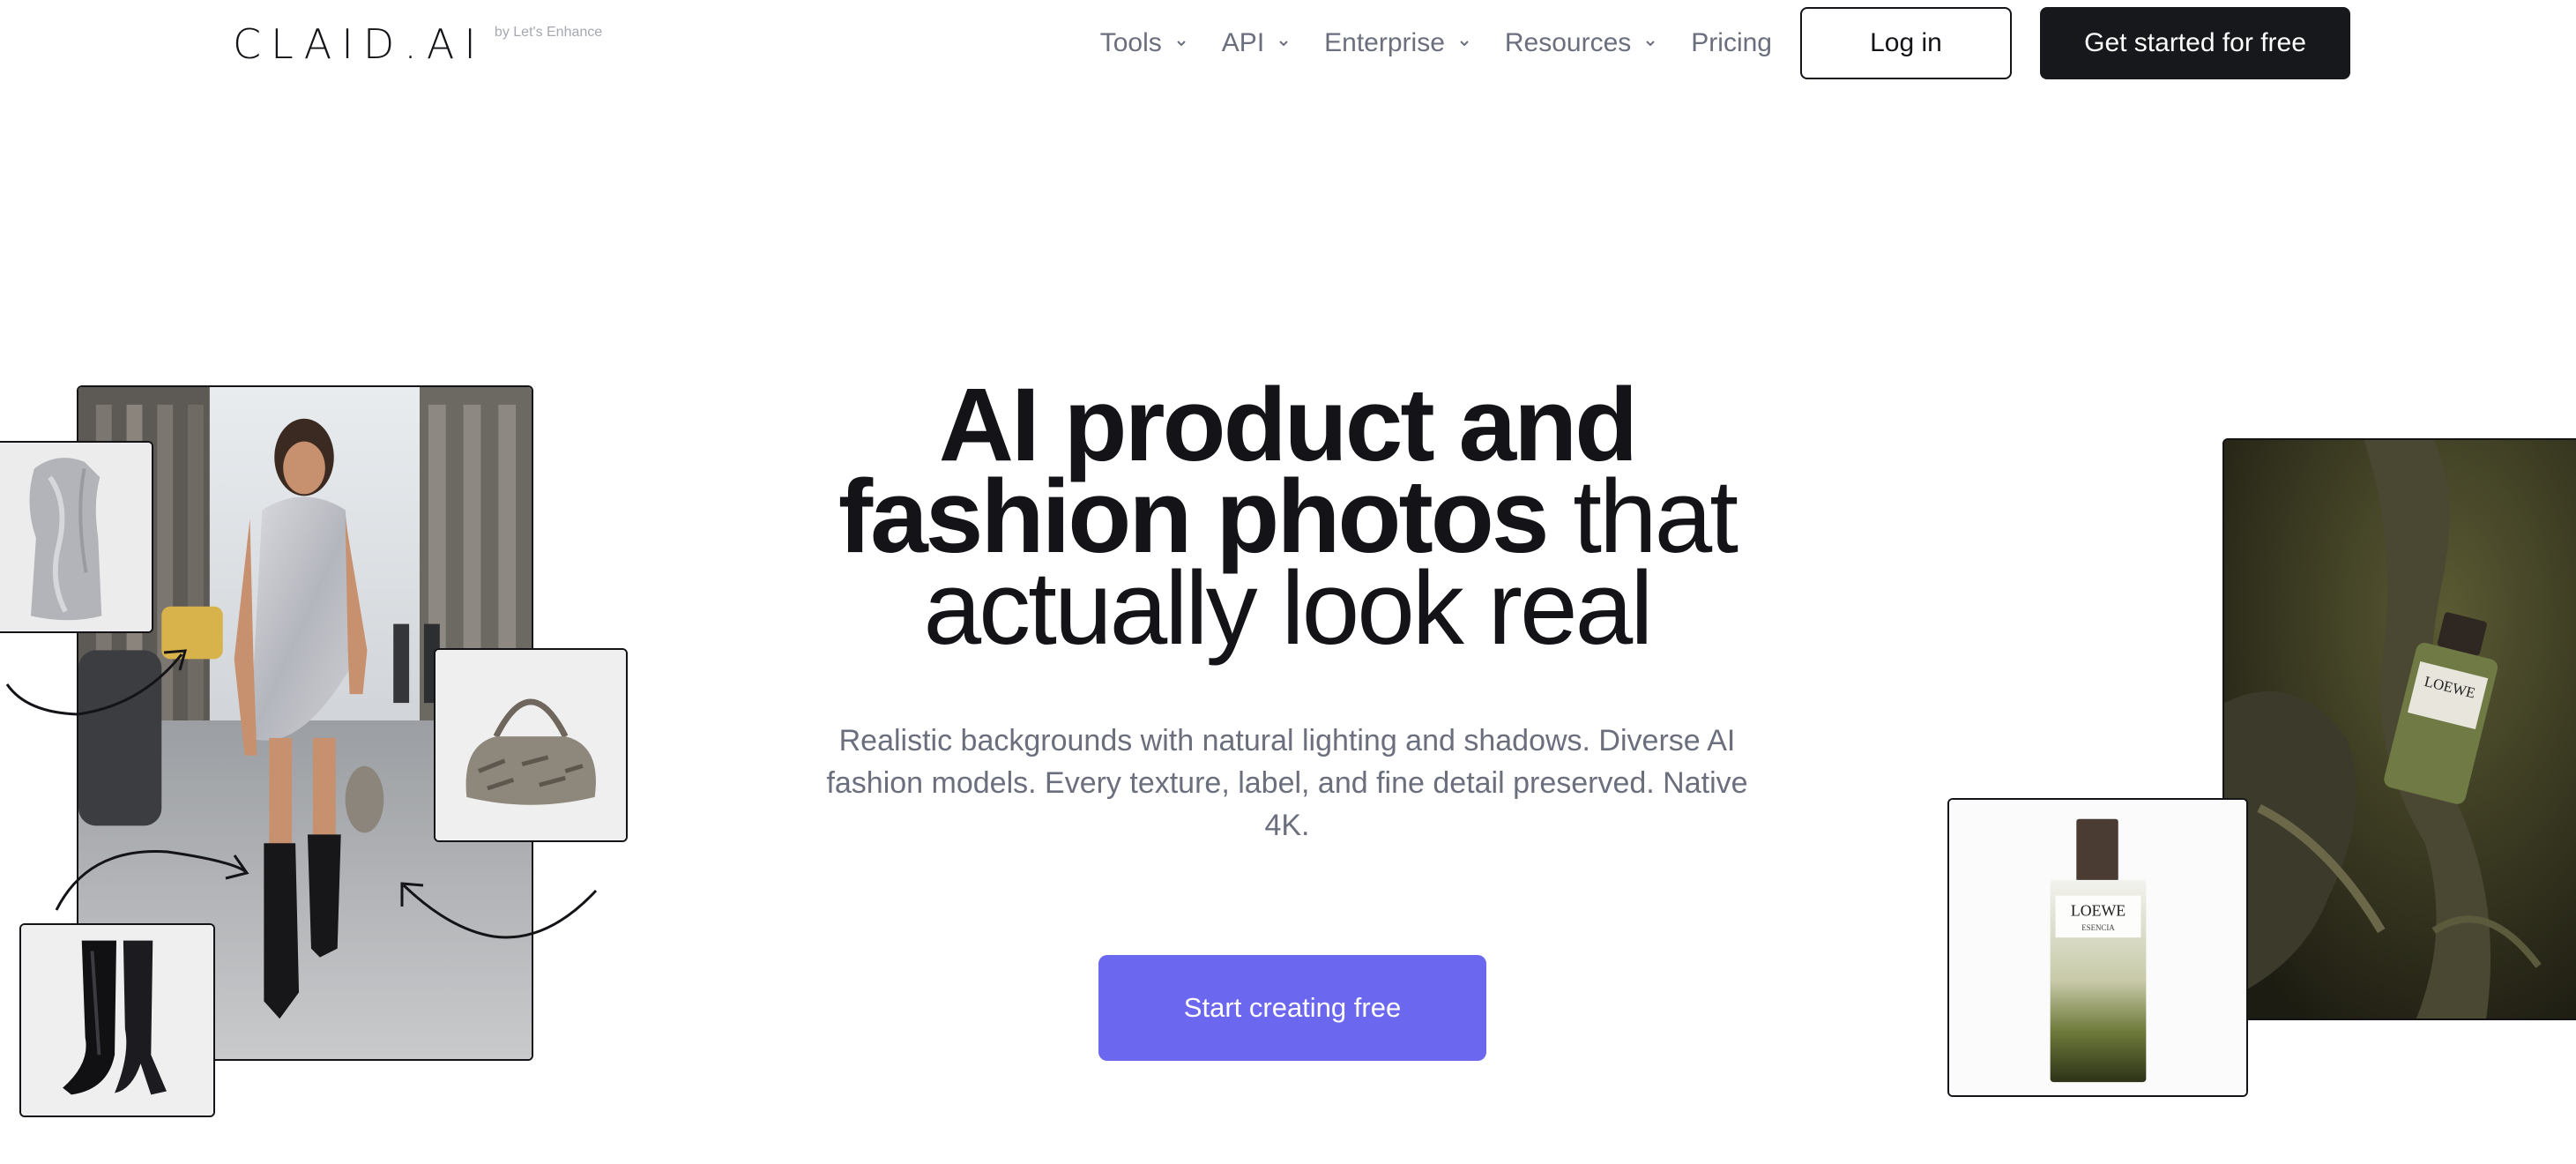  What do you see at coordinates (117, 1020) in the screenshot?
I see `boots-product-photo` at bounding box center [117, 1020].